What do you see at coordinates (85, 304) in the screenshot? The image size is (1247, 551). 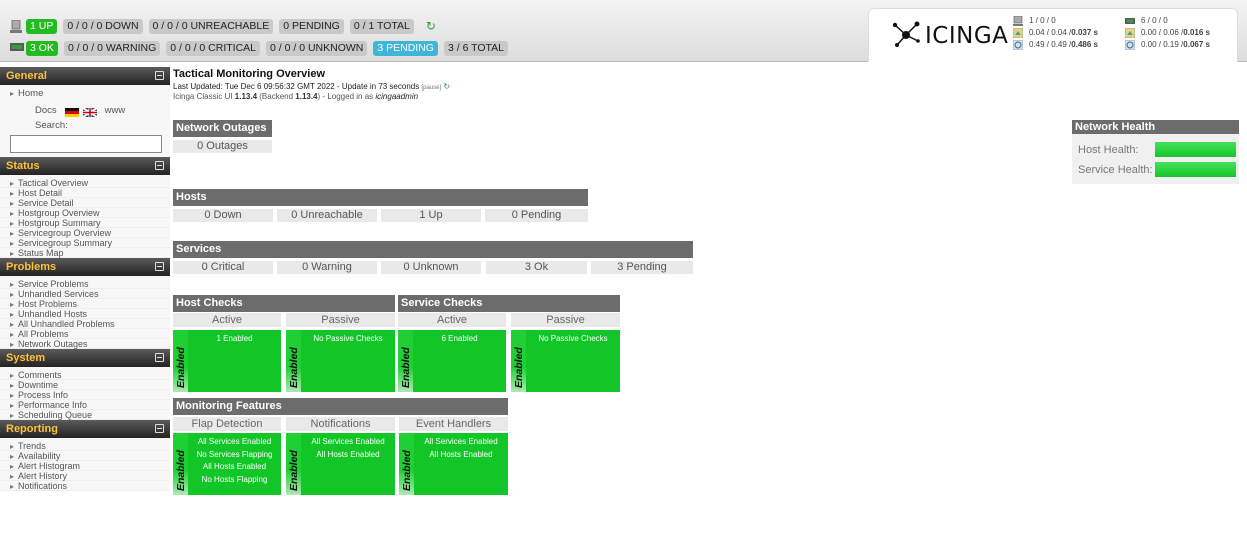 I see `sidebar-item-host-problems: Host Problems` at bounding box center [85, 304].